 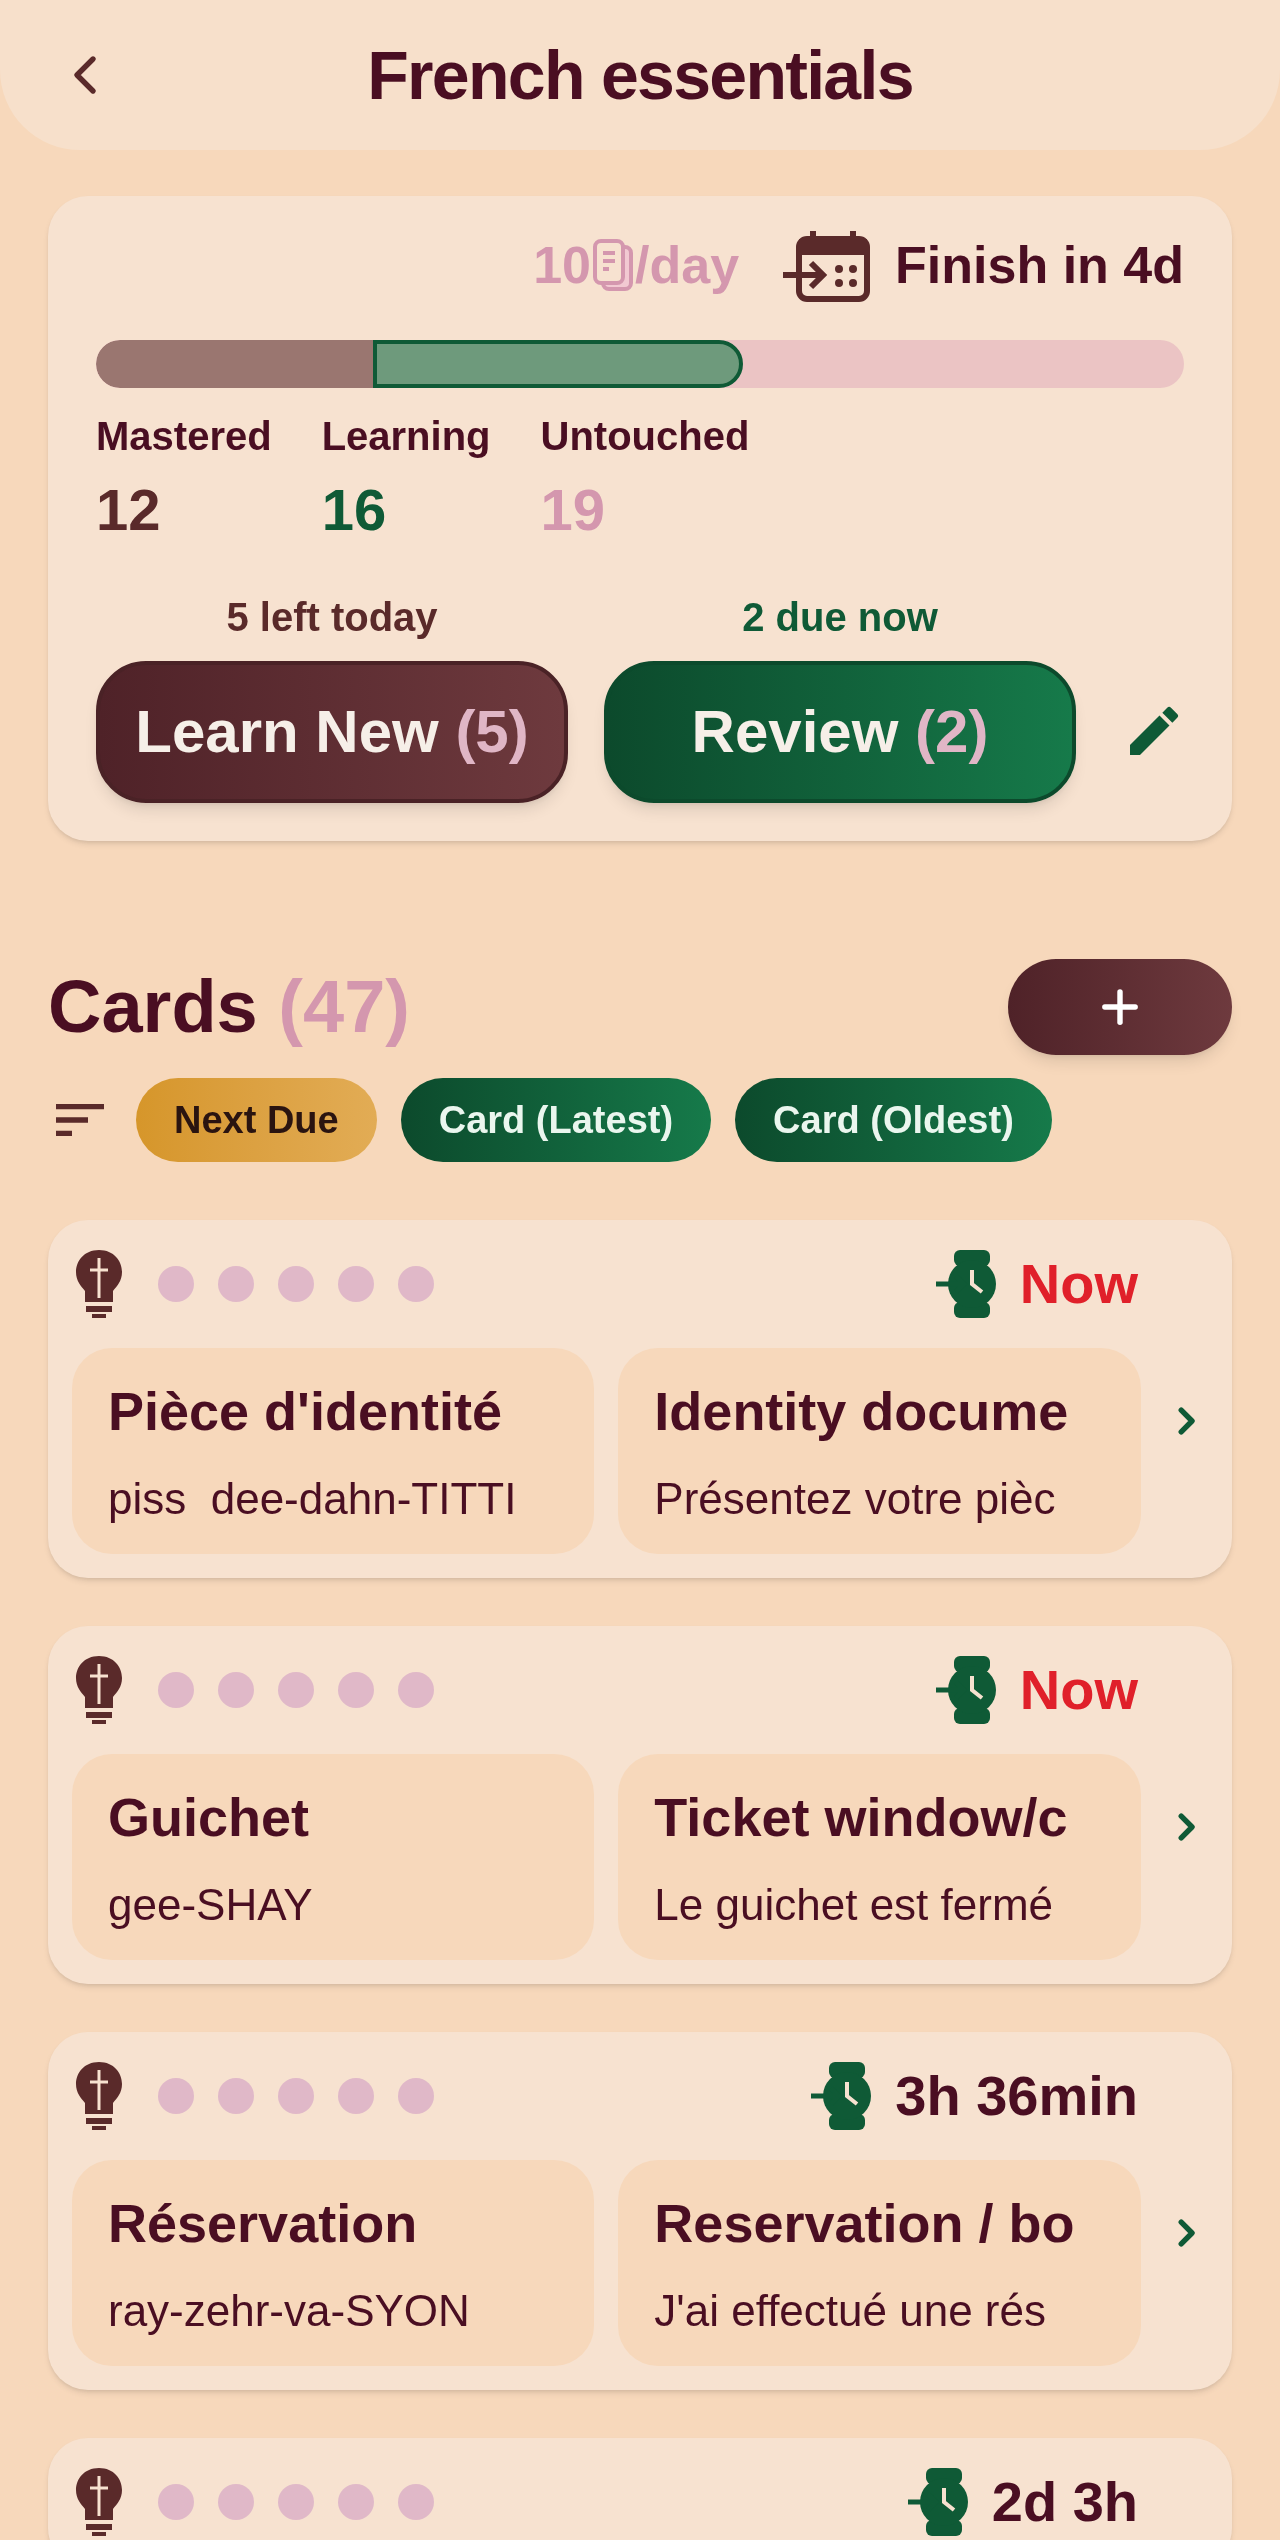 I want to click on card-hint: ray-zehr-va-SYON, so click(x=289, y=2310).